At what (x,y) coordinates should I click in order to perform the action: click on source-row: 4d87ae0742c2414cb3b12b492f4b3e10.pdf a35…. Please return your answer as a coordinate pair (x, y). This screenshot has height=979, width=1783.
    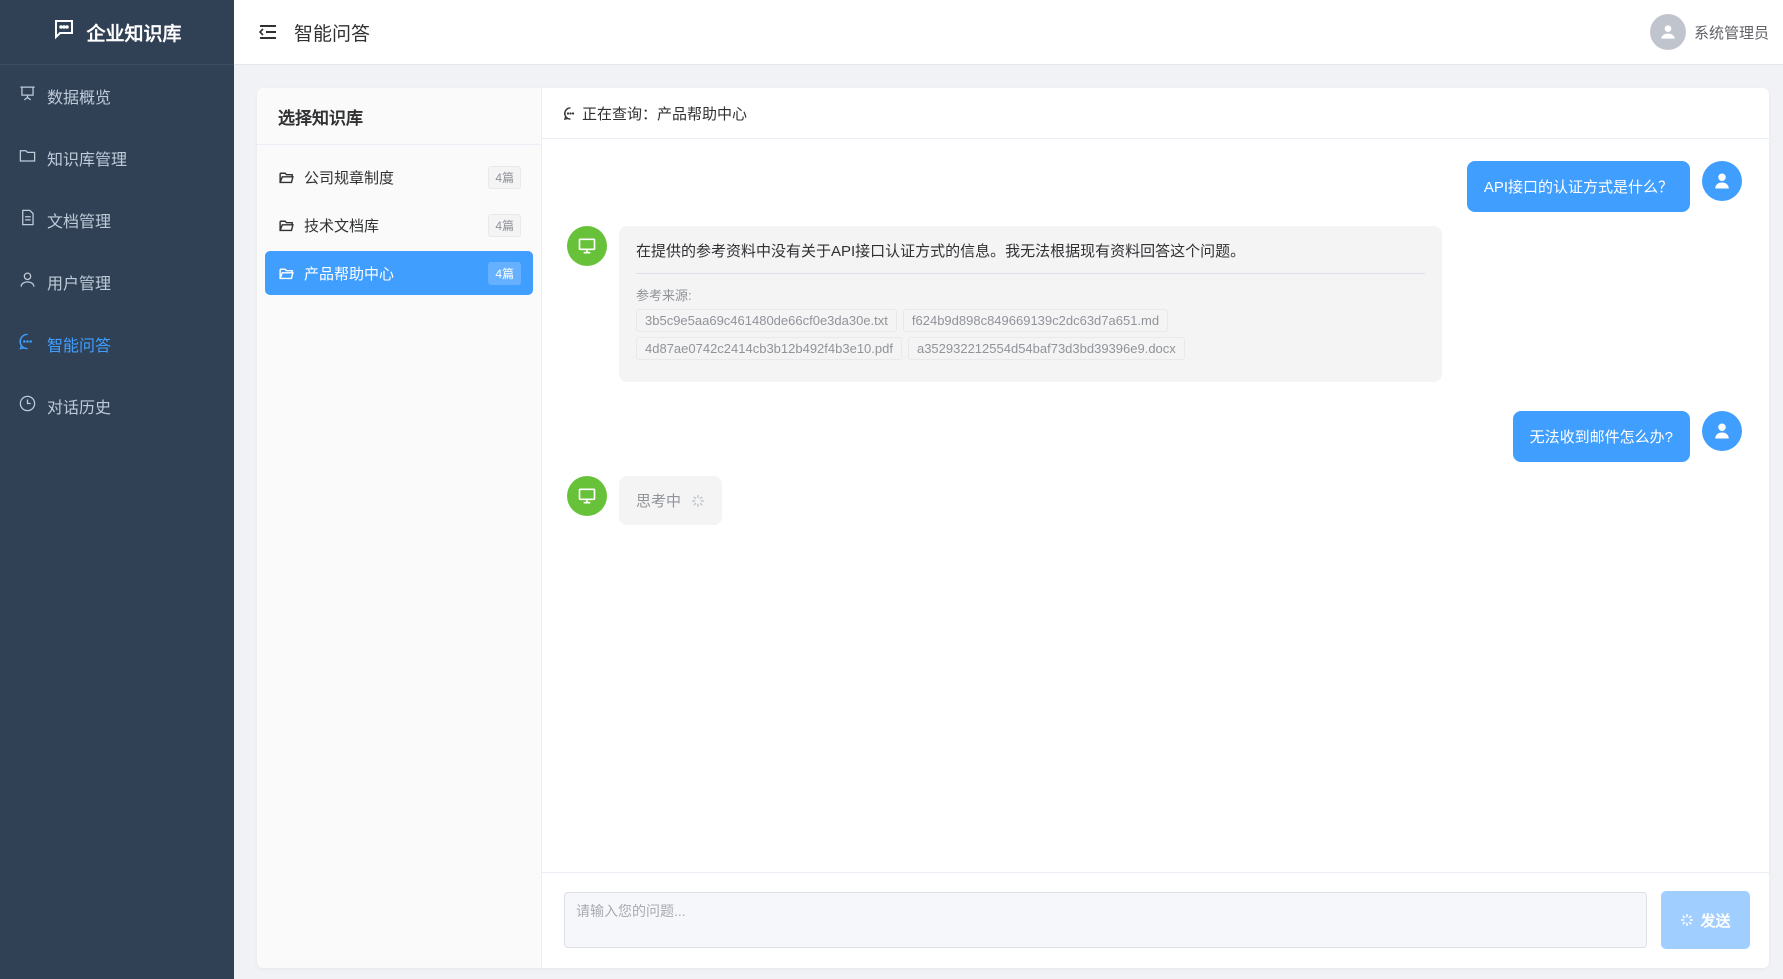
    Looking at the image, I should click on (1030, 348).